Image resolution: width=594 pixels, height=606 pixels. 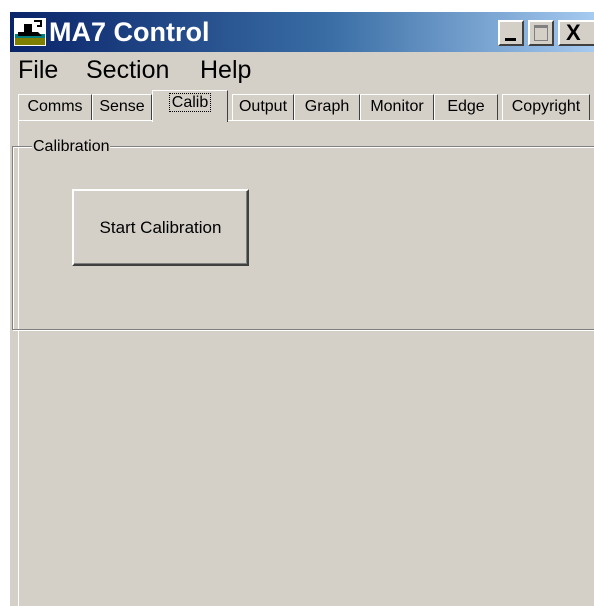 I want to click on maximize-button, so click(x=541, y=33).